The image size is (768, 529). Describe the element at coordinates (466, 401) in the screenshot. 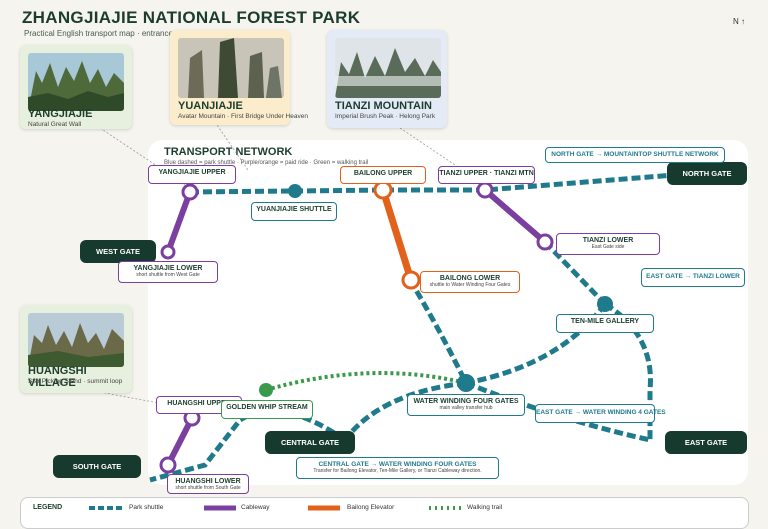

I see `station-label: WATER WINDING FOUR GATES` at that location.